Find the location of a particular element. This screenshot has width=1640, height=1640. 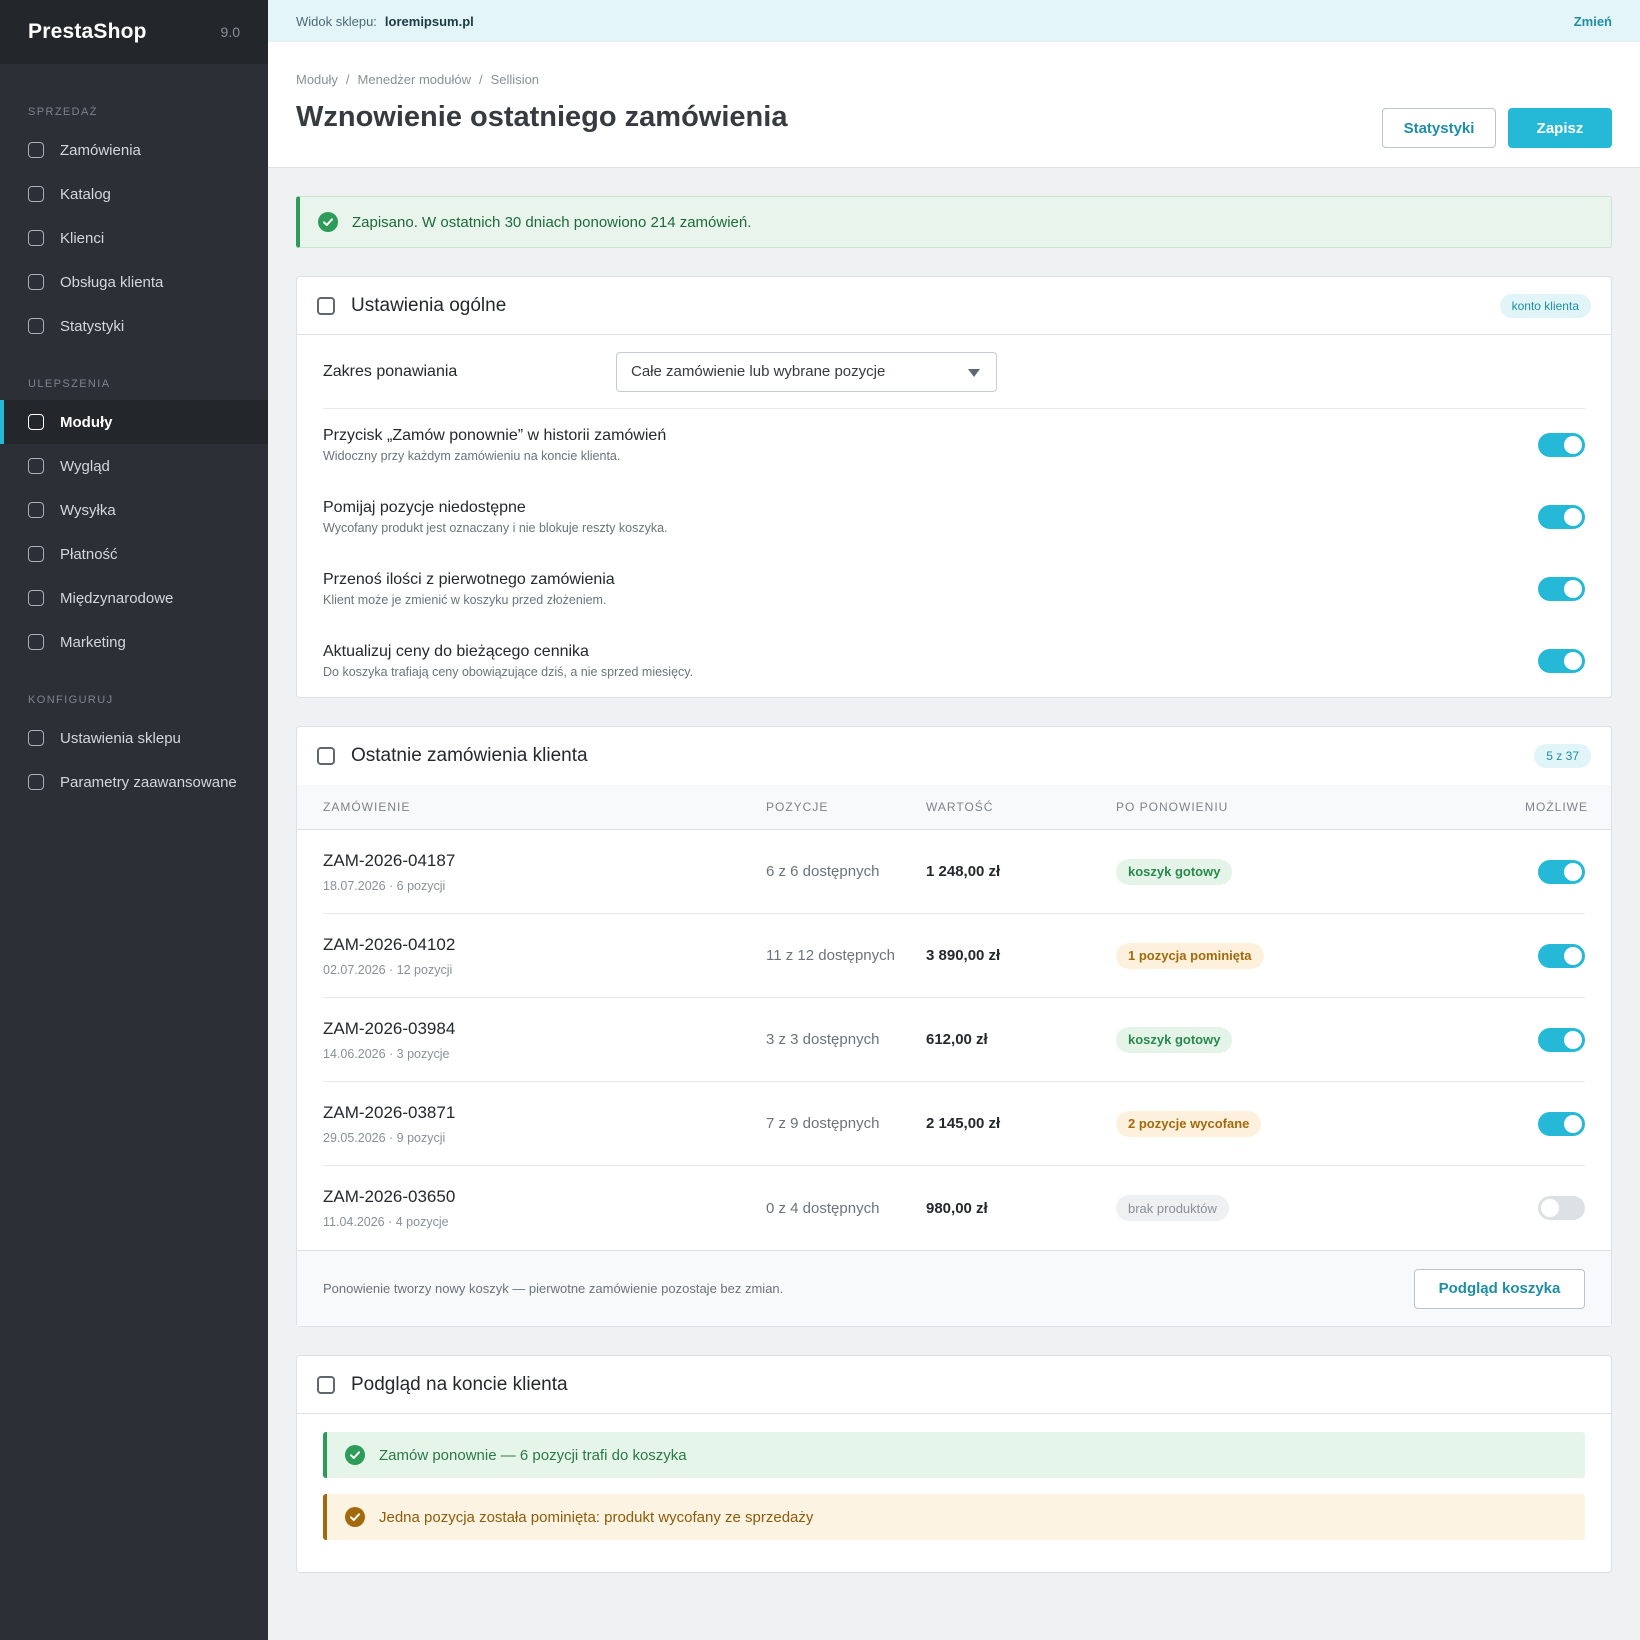

modules-icon is located at coordinates (36, 422).